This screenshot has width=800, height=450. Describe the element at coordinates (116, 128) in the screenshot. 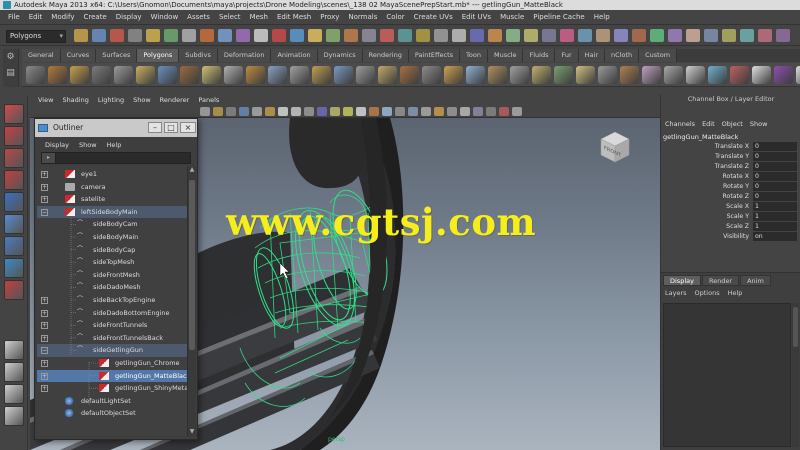

I see `outliner-title-bar: Outliner – □ ×` at that location.